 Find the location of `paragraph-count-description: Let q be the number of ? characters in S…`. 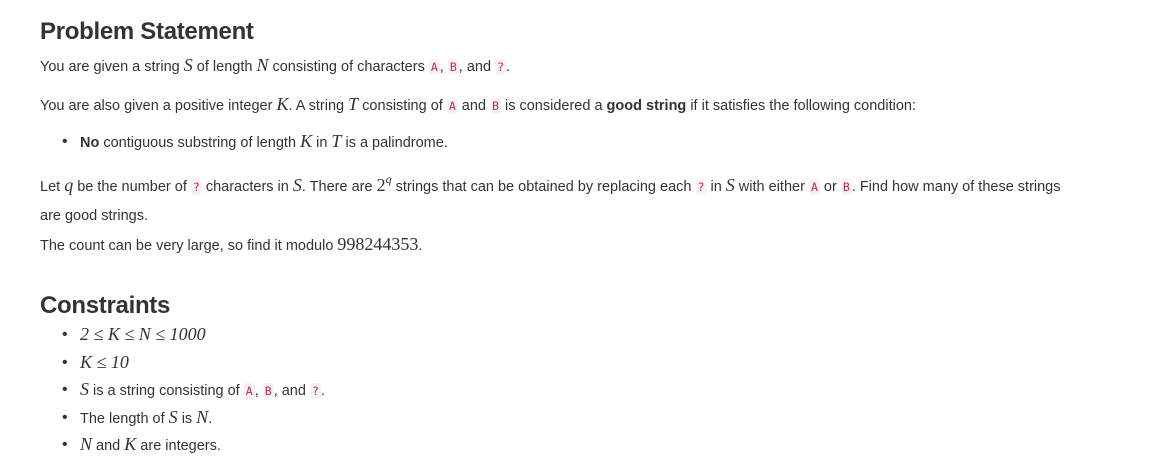

paragraph-count-description: Let q be the number of ? characters in S… is located at coordinates (585, 198).